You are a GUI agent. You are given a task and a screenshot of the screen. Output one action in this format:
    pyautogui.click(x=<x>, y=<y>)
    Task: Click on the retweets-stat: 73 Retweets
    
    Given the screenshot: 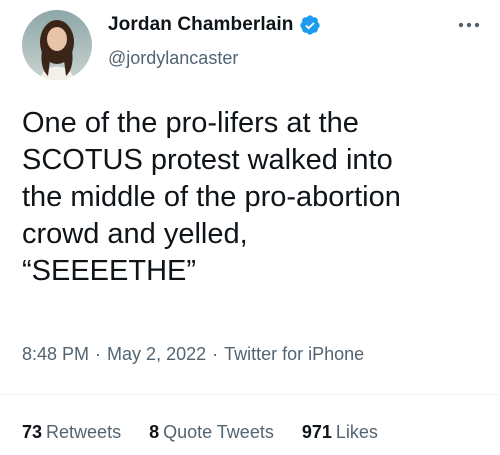 What is the action you would take?
    pyautogui.click(x=71, y=432)
    